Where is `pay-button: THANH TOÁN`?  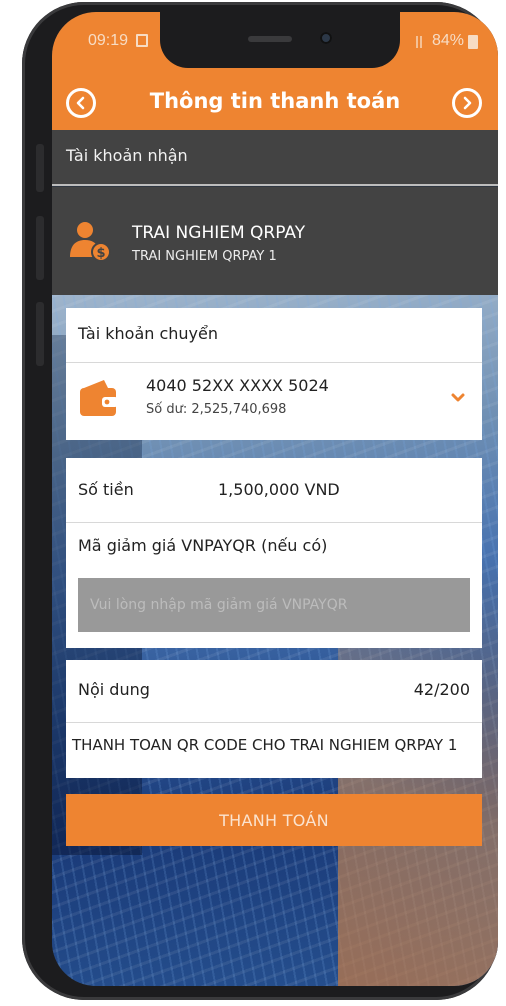 pay-button: THANH TOÁN is located at coordinates (274, 820).